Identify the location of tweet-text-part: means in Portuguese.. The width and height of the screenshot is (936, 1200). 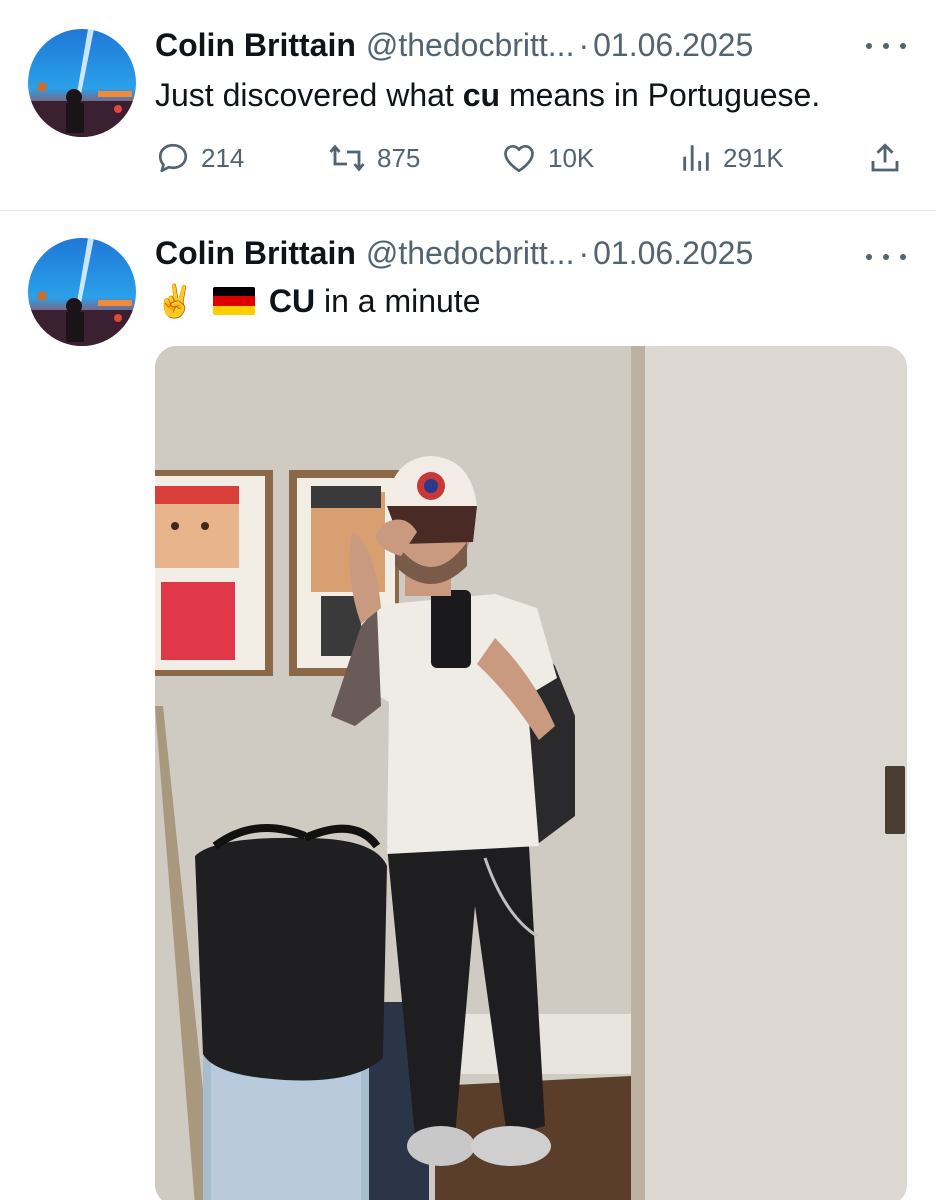
(660, 95).